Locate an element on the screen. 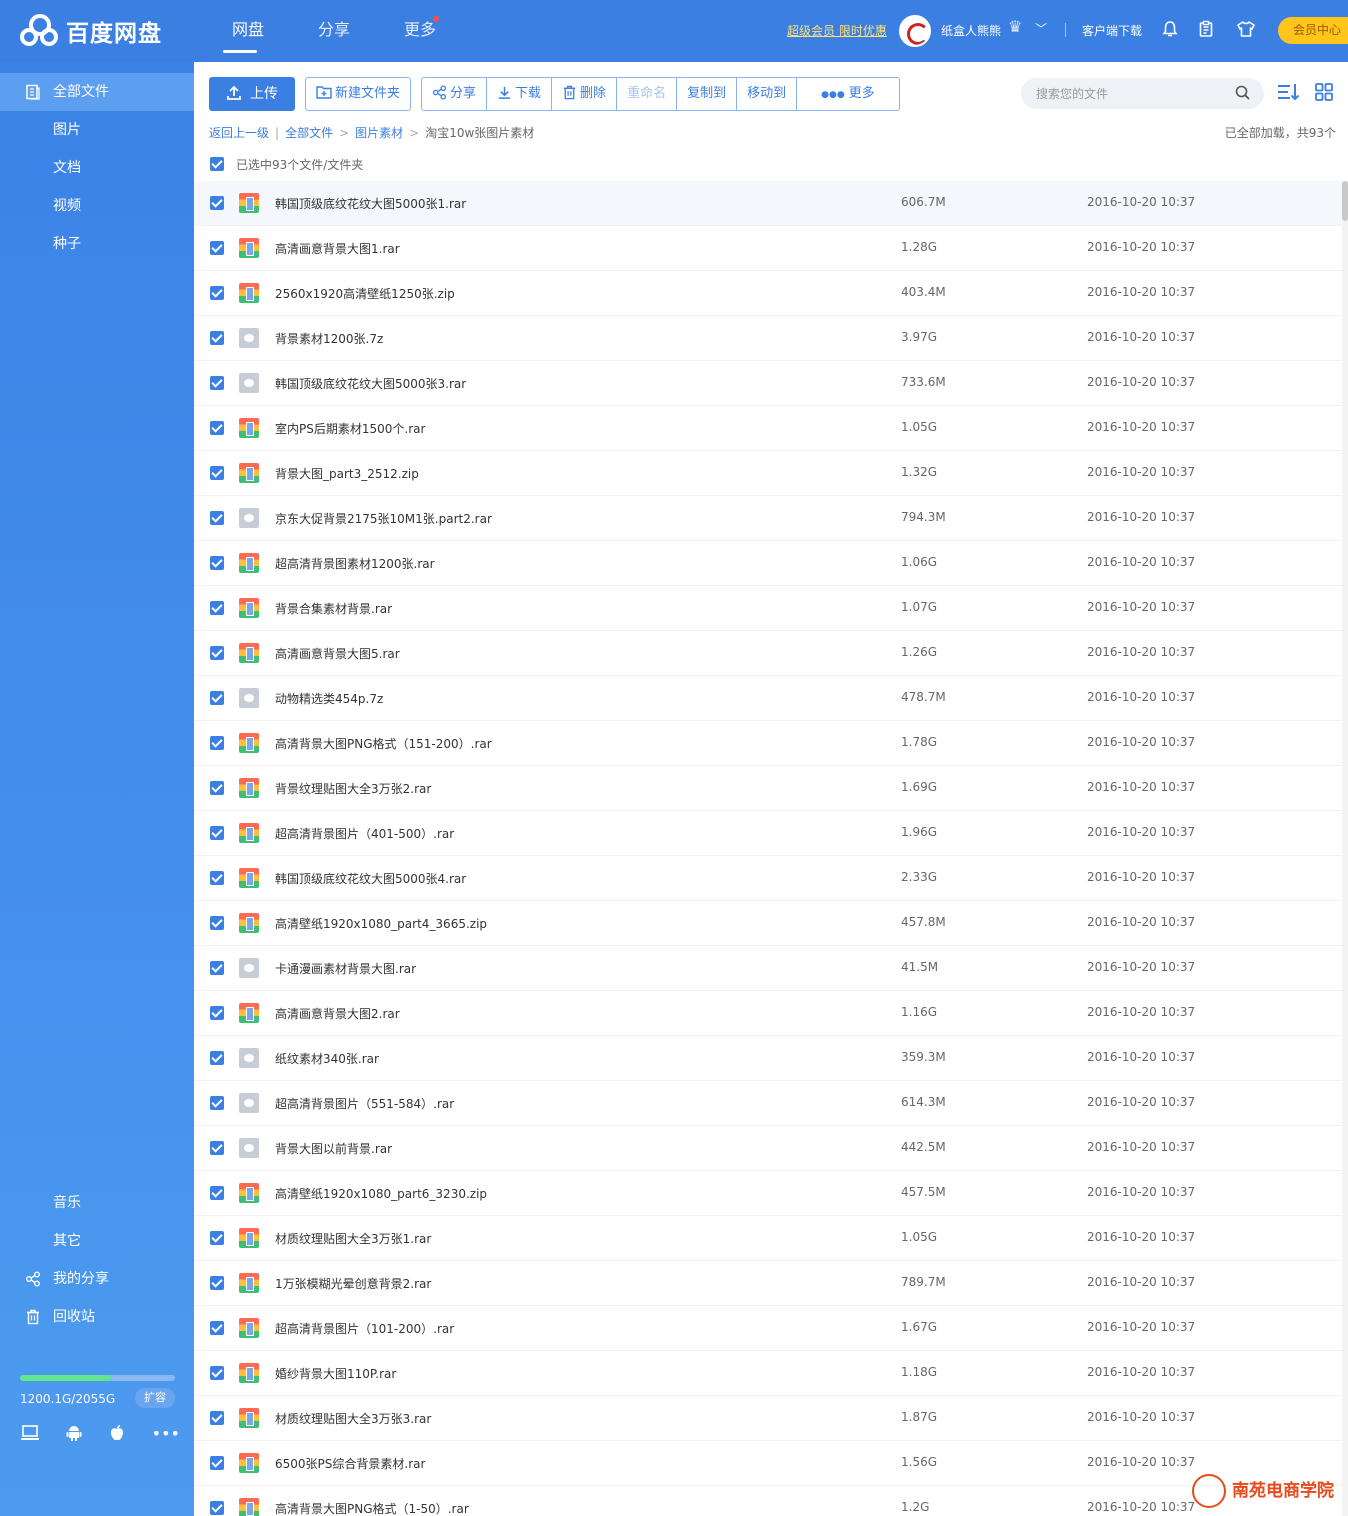  avatar is located at coordinates (915, 31).